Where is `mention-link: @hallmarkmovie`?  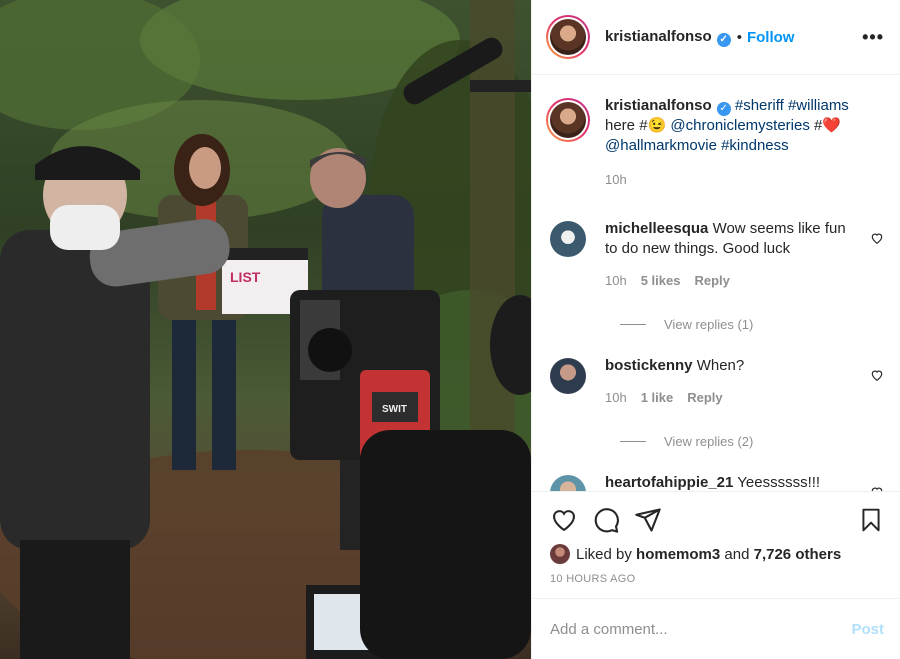 mention-link: @hallmarkmovie is located at coordinates (661, 145).